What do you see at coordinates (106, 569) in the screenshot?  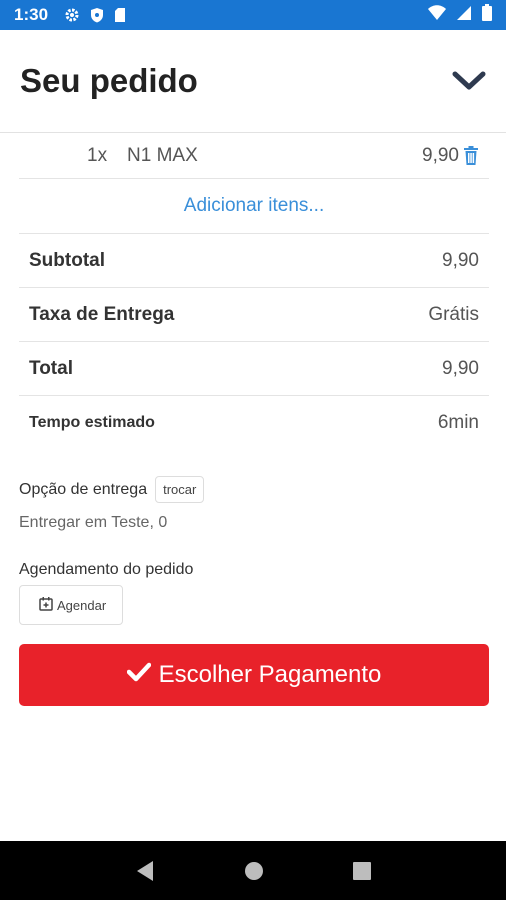 I see `schedule-title: Agendamento do pedido` at bounding box center [106, 569].